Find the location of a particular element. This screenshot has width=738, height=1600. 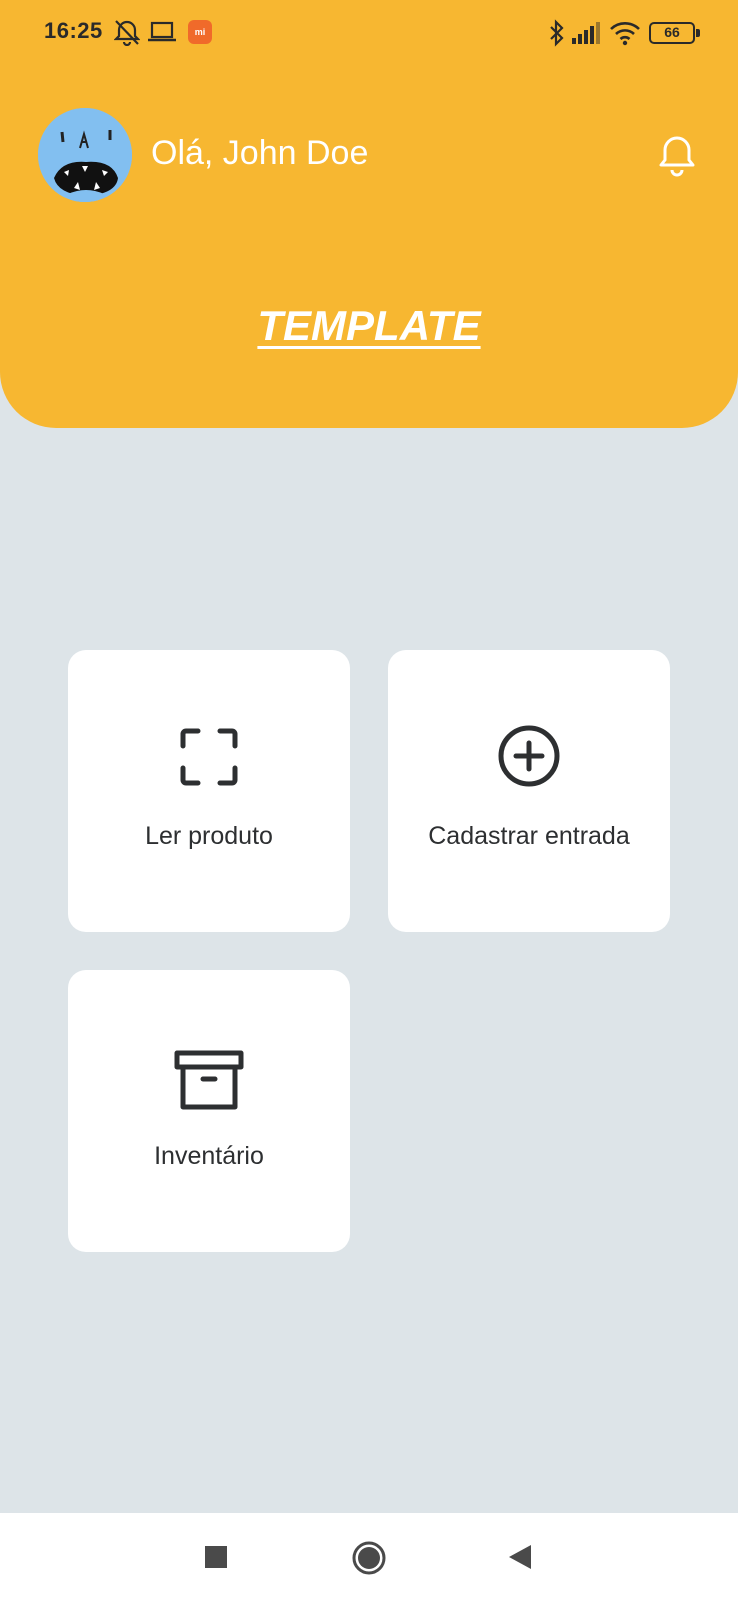

monster-avatar-icon is located at coordinates (85, 155).